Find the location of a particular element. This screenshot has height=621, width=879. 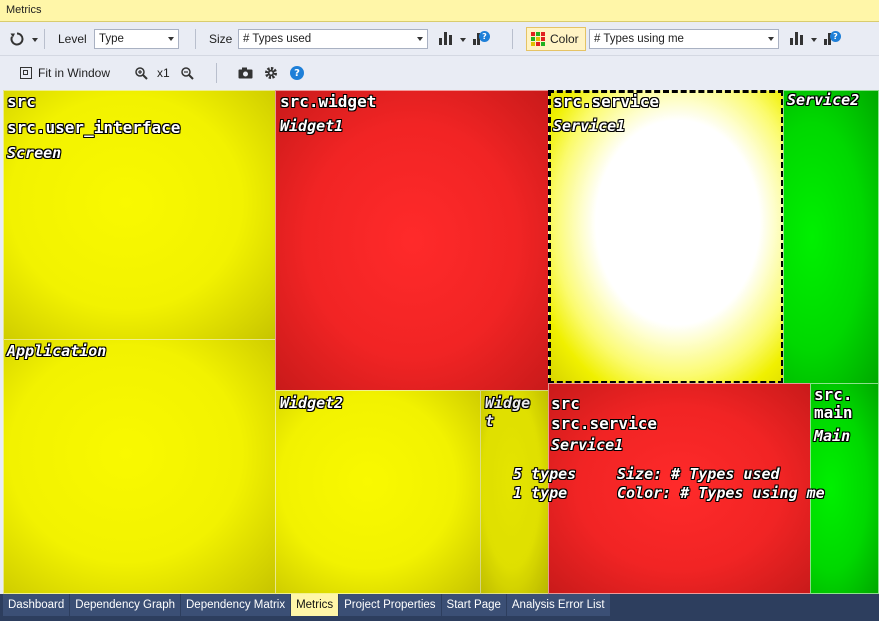

window-title: Metrics is located at coordinates (439, 11).